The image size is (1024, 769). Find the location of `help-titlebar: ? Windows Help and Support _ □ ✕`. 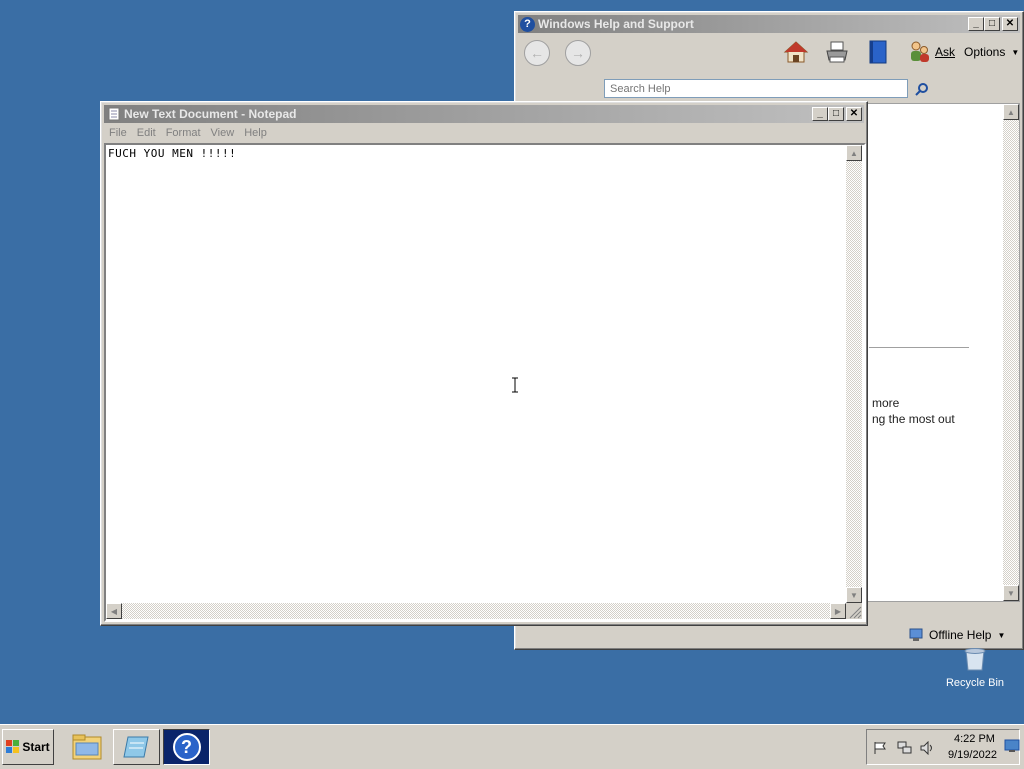

help-titlebar: ? Windows Help and Support _ □ ✕ is located at coordinates (769, 24).